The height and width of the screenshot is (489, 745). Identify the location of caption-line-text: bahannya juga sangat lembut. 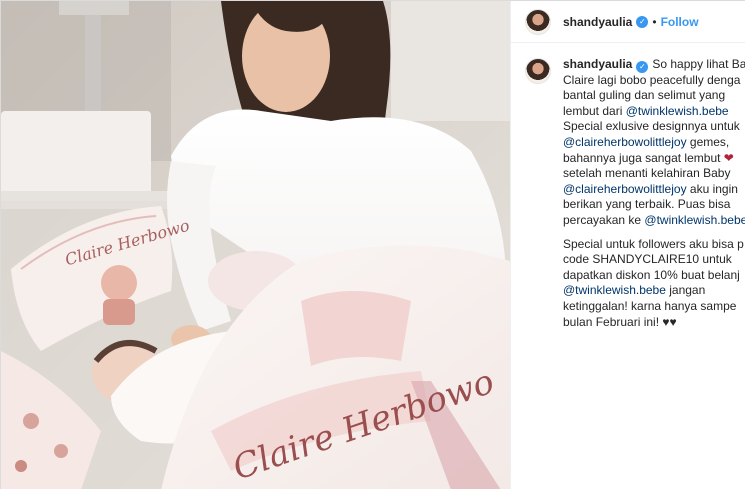
(643, 157).